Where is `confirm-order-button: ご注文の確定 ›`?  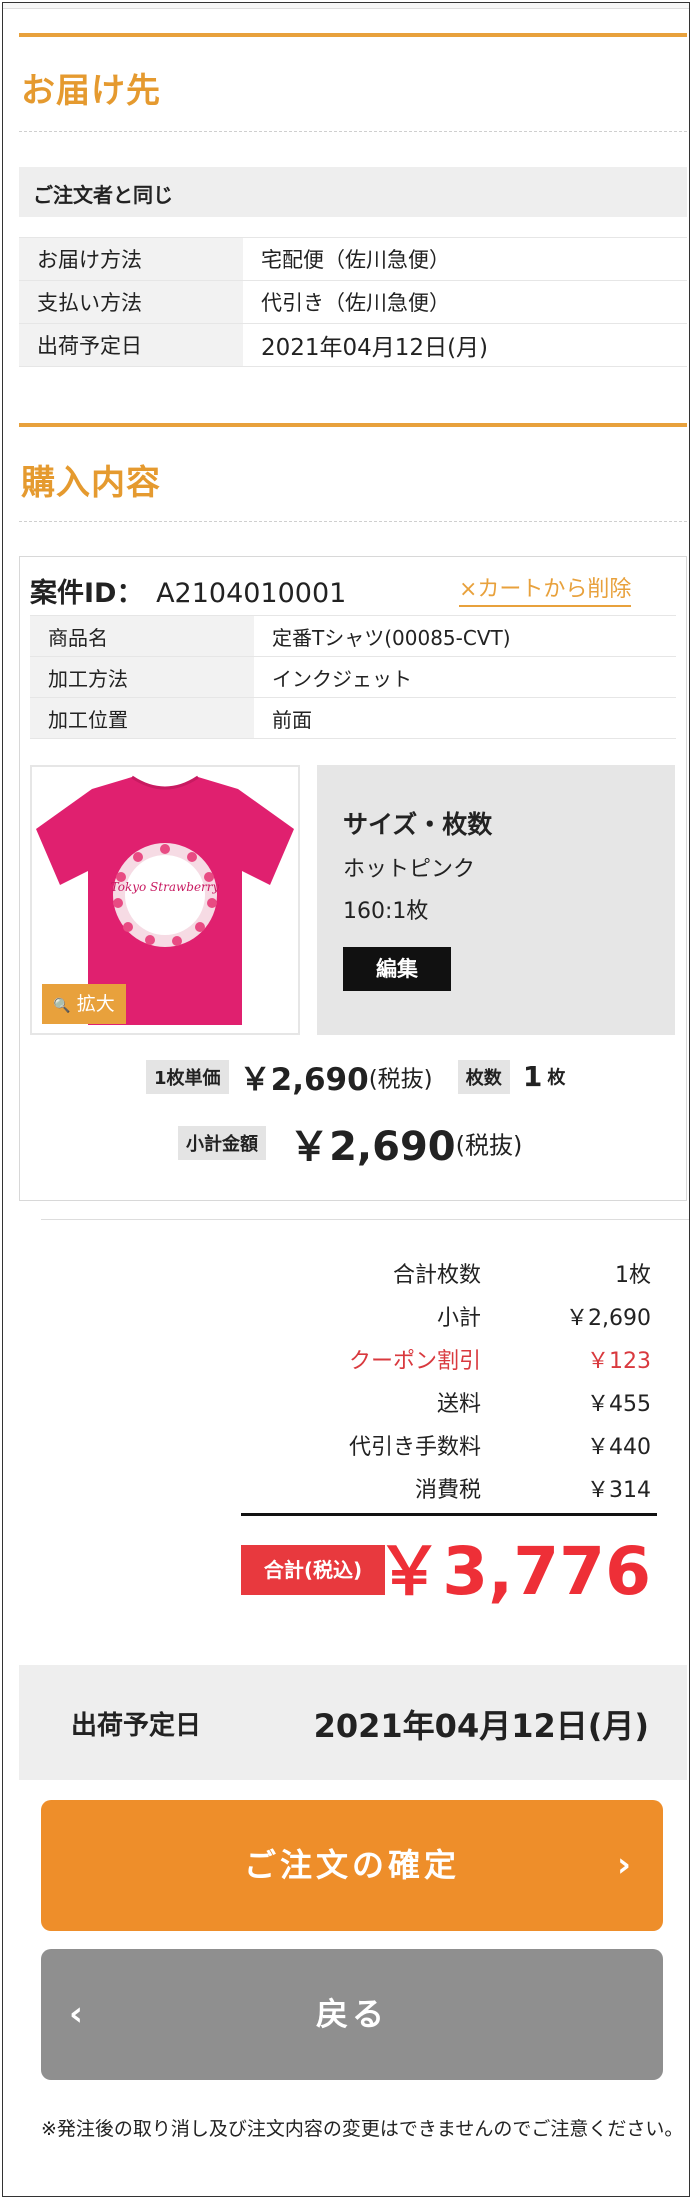
confirm-order-button: ご注文の確定 › is located at coordinates (352, 1865).